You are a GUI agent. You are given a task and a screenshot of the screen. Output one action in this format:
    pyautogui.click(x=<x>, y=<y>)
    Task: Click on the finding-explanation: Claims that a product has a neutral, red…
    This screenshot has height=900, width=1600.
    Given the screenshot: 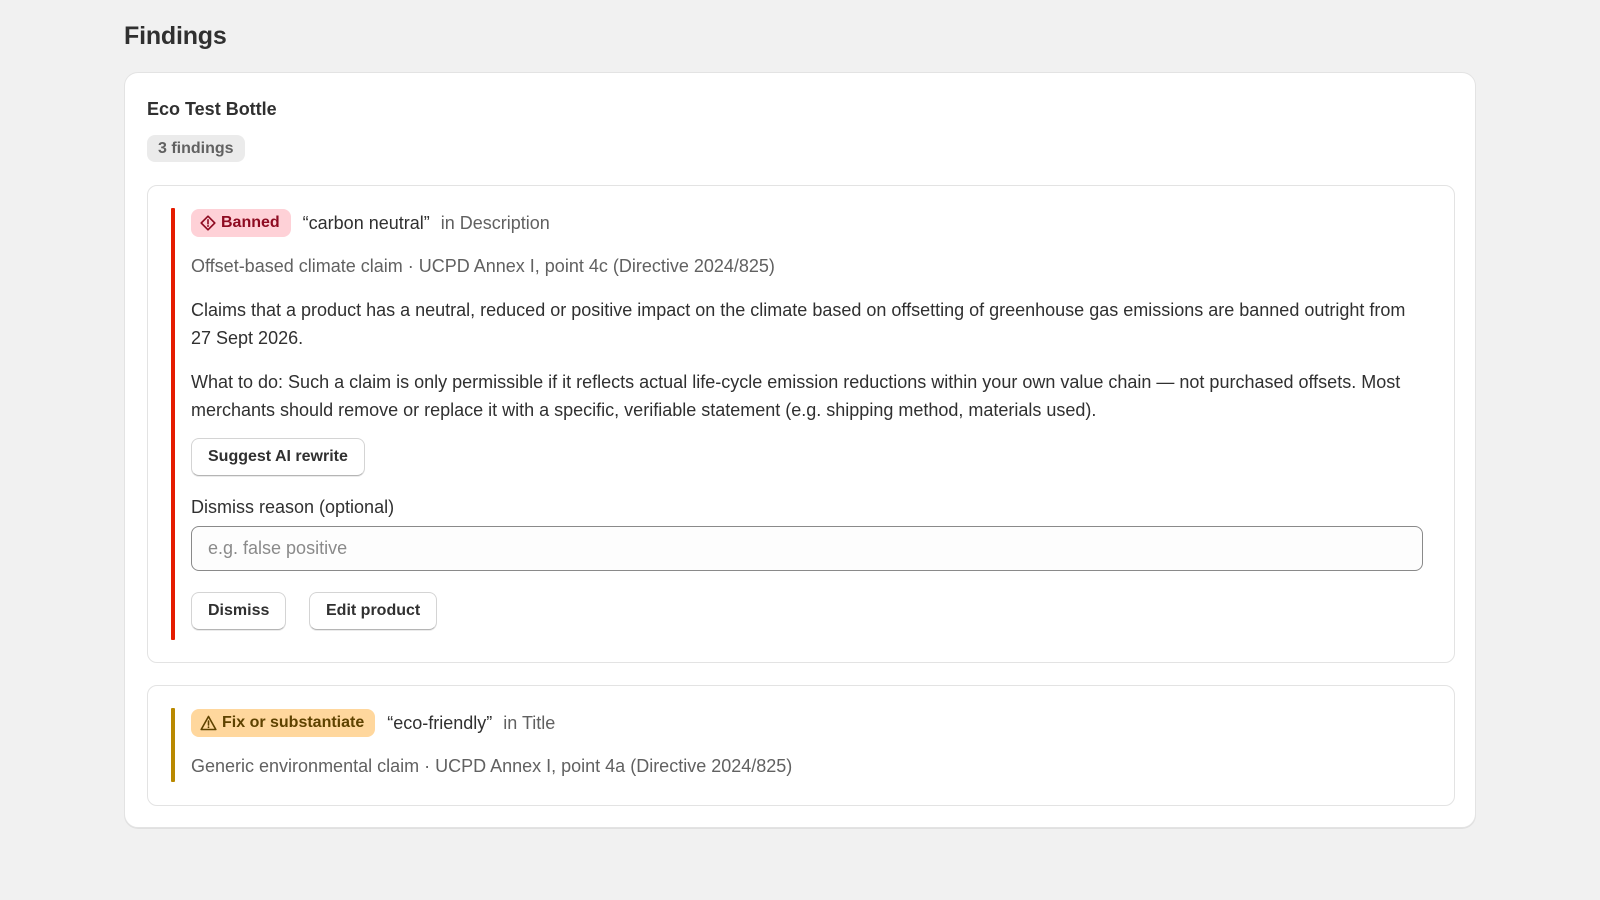 What is the action you would take?
    pyautogui.click(x=798, y=324)
    